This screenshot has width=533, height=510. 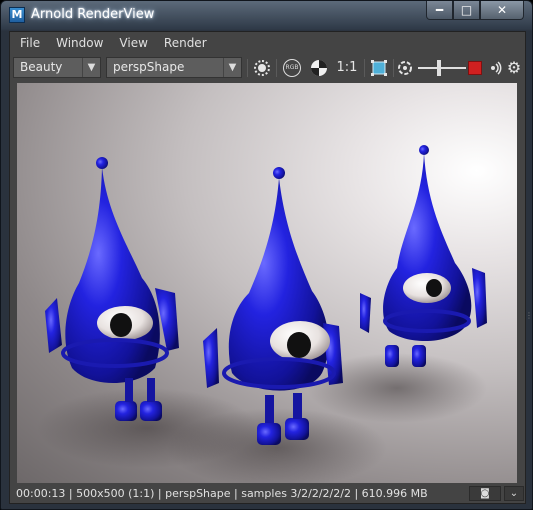 I want to click on window-controls: ━ □ ✕, so click(x=475, y=11).